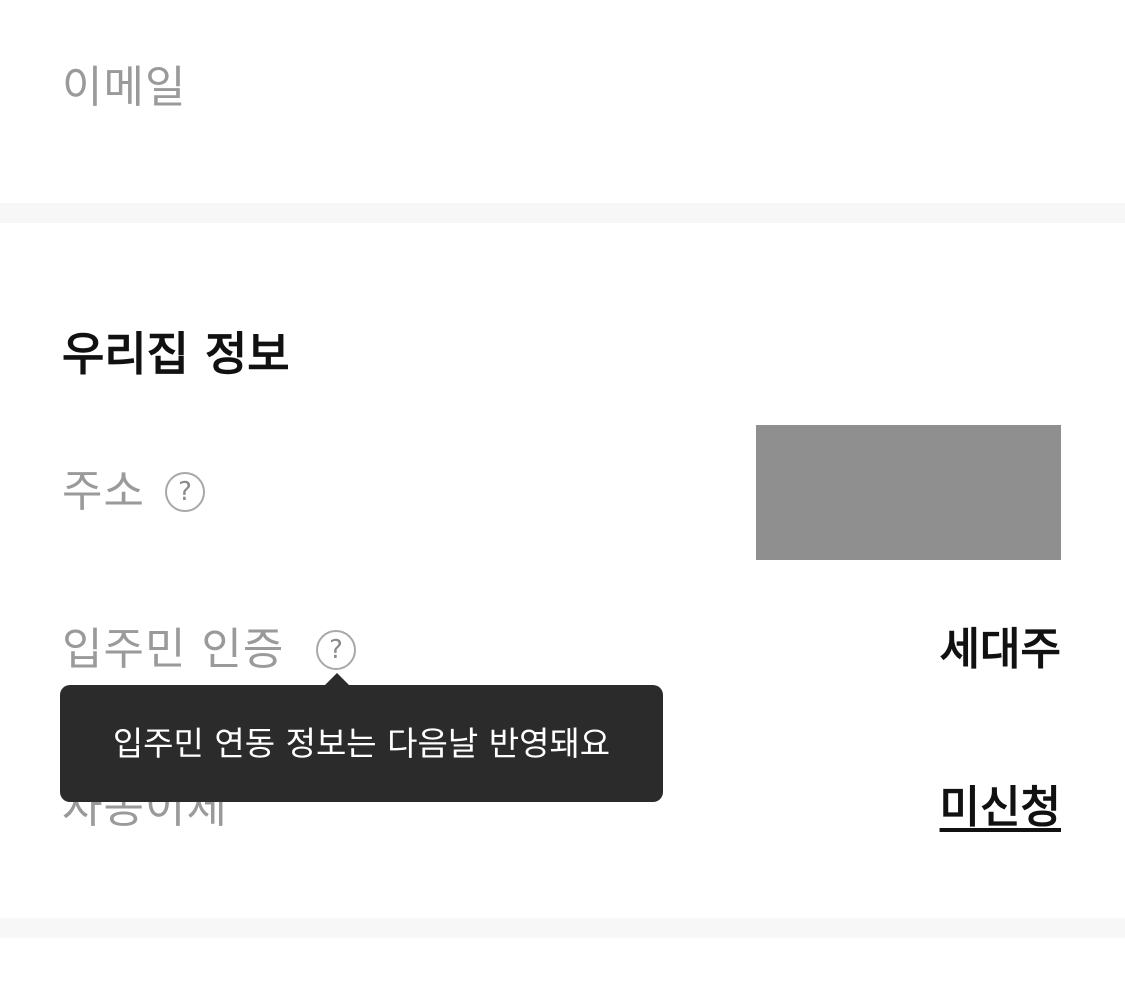 Image resolution: width=1125 pixels, height=996 pixels. What do you see at coordinates (361, 743) in the screenshot?
I see `resident-auth-tooltip: 입주민 연동 정보는 다음날 반영돼요` at bounding box center [361, 743].